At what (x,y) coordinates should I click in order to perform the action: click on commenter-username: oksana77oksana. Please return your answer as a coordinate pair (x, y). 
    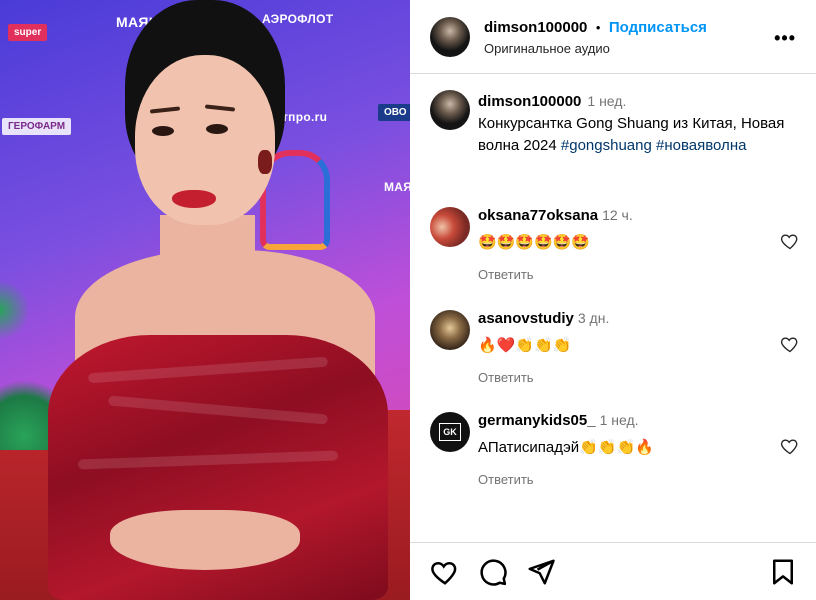
    Looking at the image, I should click on (538, 215).